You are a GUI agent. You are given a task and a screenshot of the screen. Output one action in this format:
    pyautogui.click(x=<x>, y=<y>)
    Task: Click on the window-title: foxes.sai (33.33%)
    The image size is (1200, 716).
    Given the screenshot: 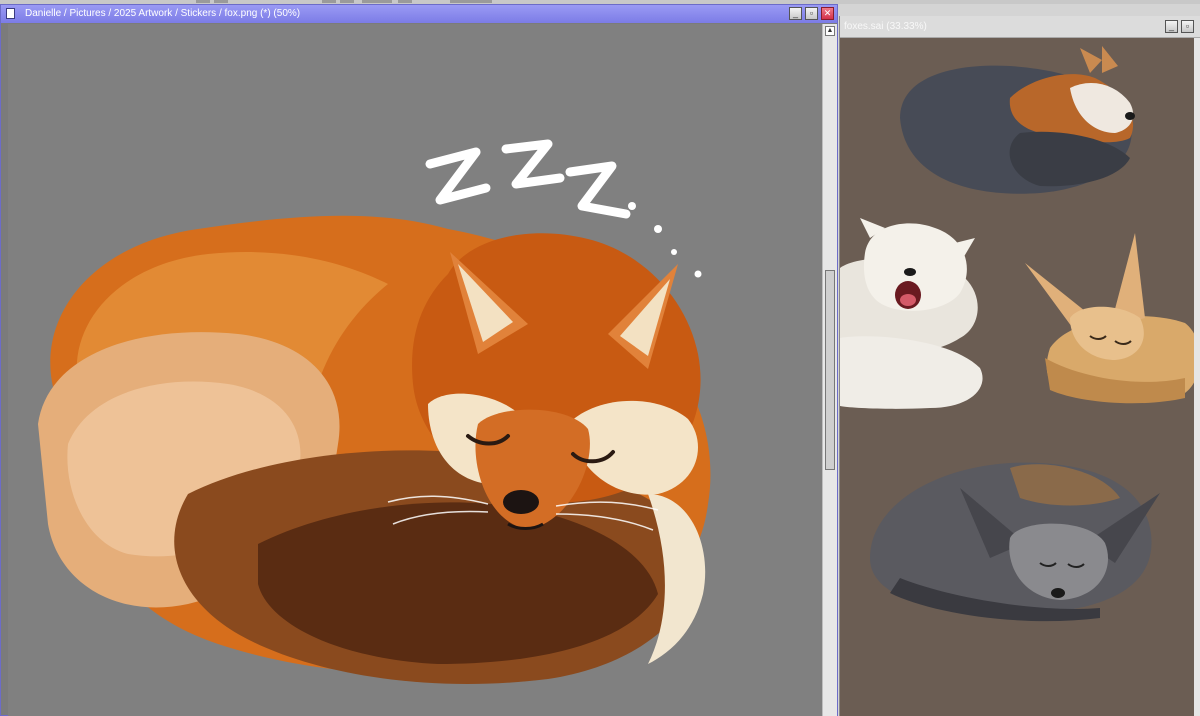 What is the action you would take?
    pyautogui.click(x=885, y=26)
    